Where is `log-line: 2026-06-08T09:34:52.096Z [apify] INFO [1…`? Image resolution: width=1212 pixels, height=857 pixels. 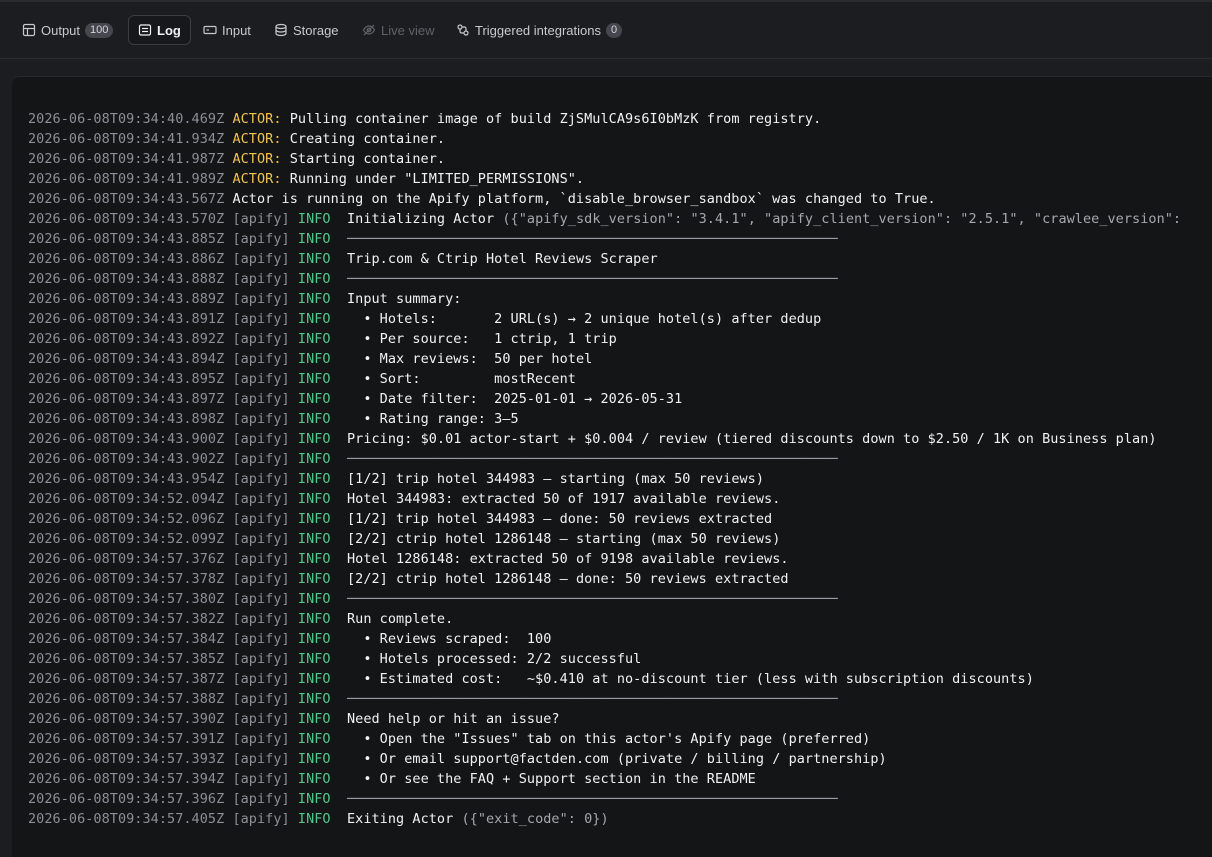 log-line: 2026-06-08T09:34:52.096Z [apify] INFO [1… is located at coordinates (604, 519).